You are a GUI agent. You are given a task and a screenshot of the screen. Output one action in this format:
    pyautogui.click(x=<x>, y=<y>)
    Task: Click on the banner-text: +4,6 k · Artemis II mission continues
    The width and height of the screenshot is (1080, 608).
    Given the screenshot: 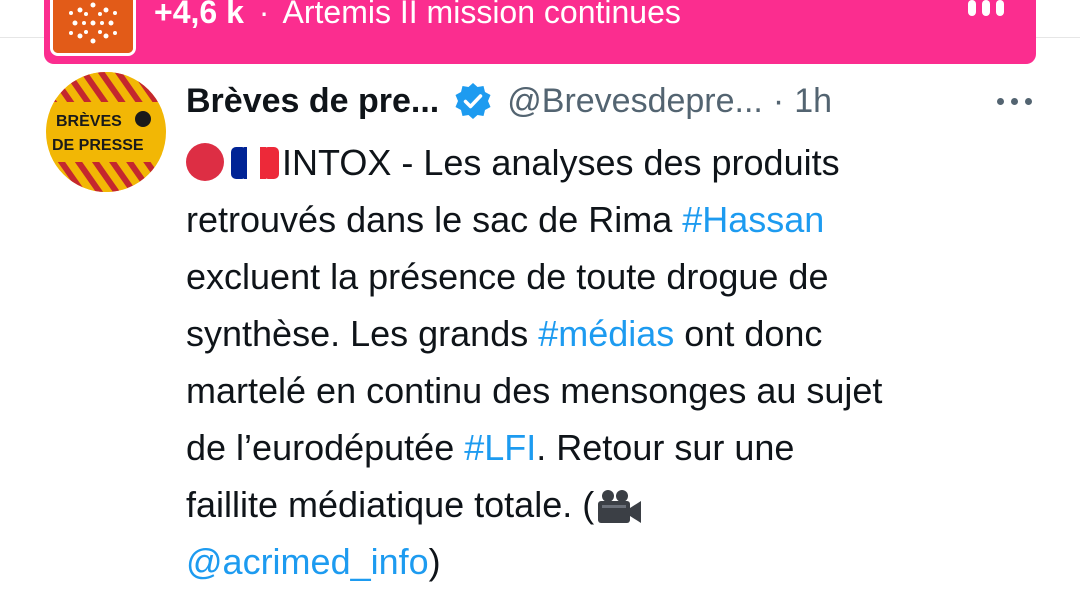 What is the action you would take?
    pyautogui.click(x=417, y=15)
    